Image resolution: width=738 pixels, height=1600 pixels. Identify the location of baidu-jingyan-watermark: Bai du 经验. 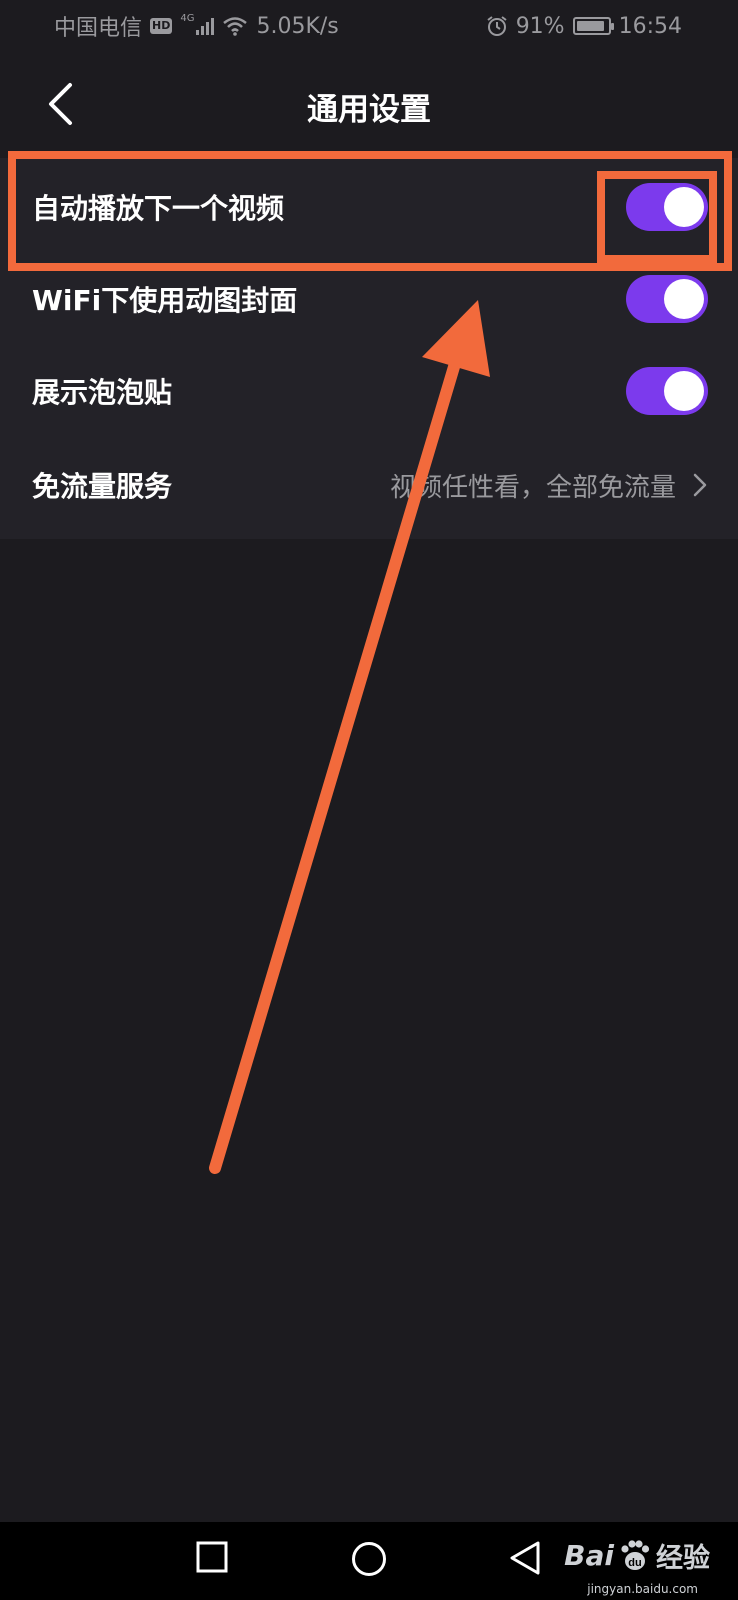
(637, 1555).